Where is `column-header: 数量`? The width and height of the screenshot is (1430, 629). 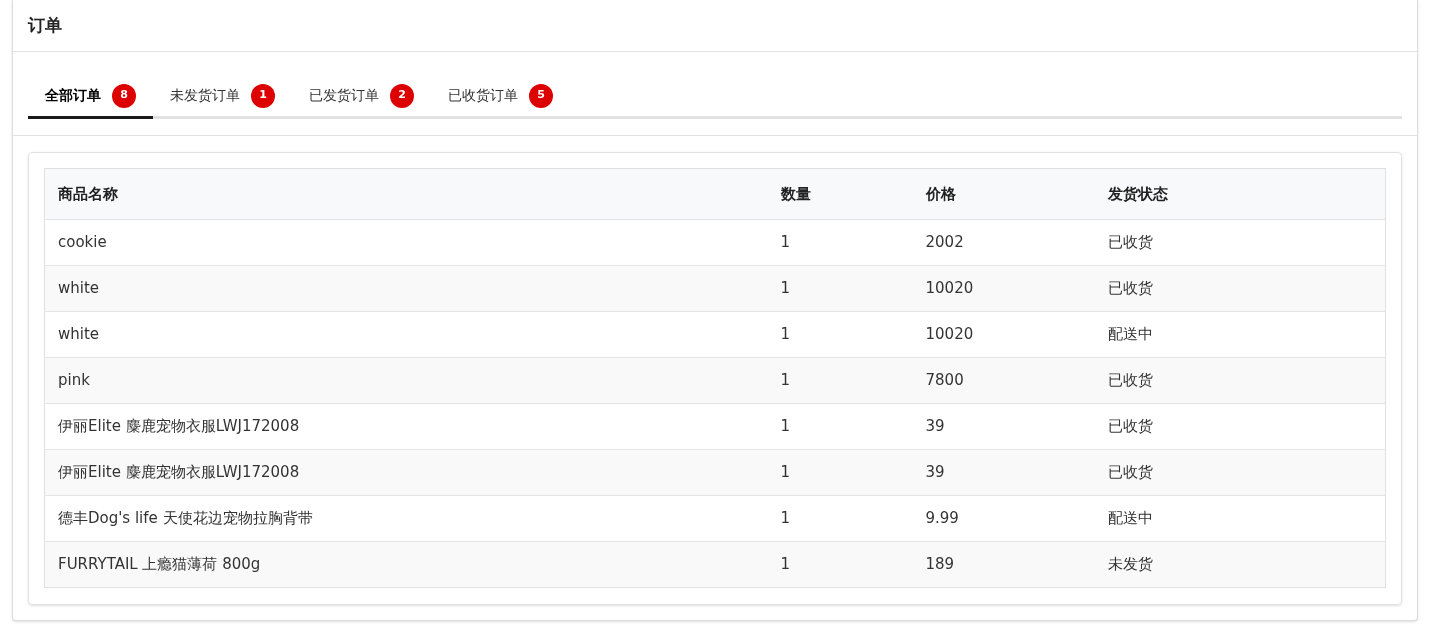
column-header: 数量 is located at coordinates (840, 194).